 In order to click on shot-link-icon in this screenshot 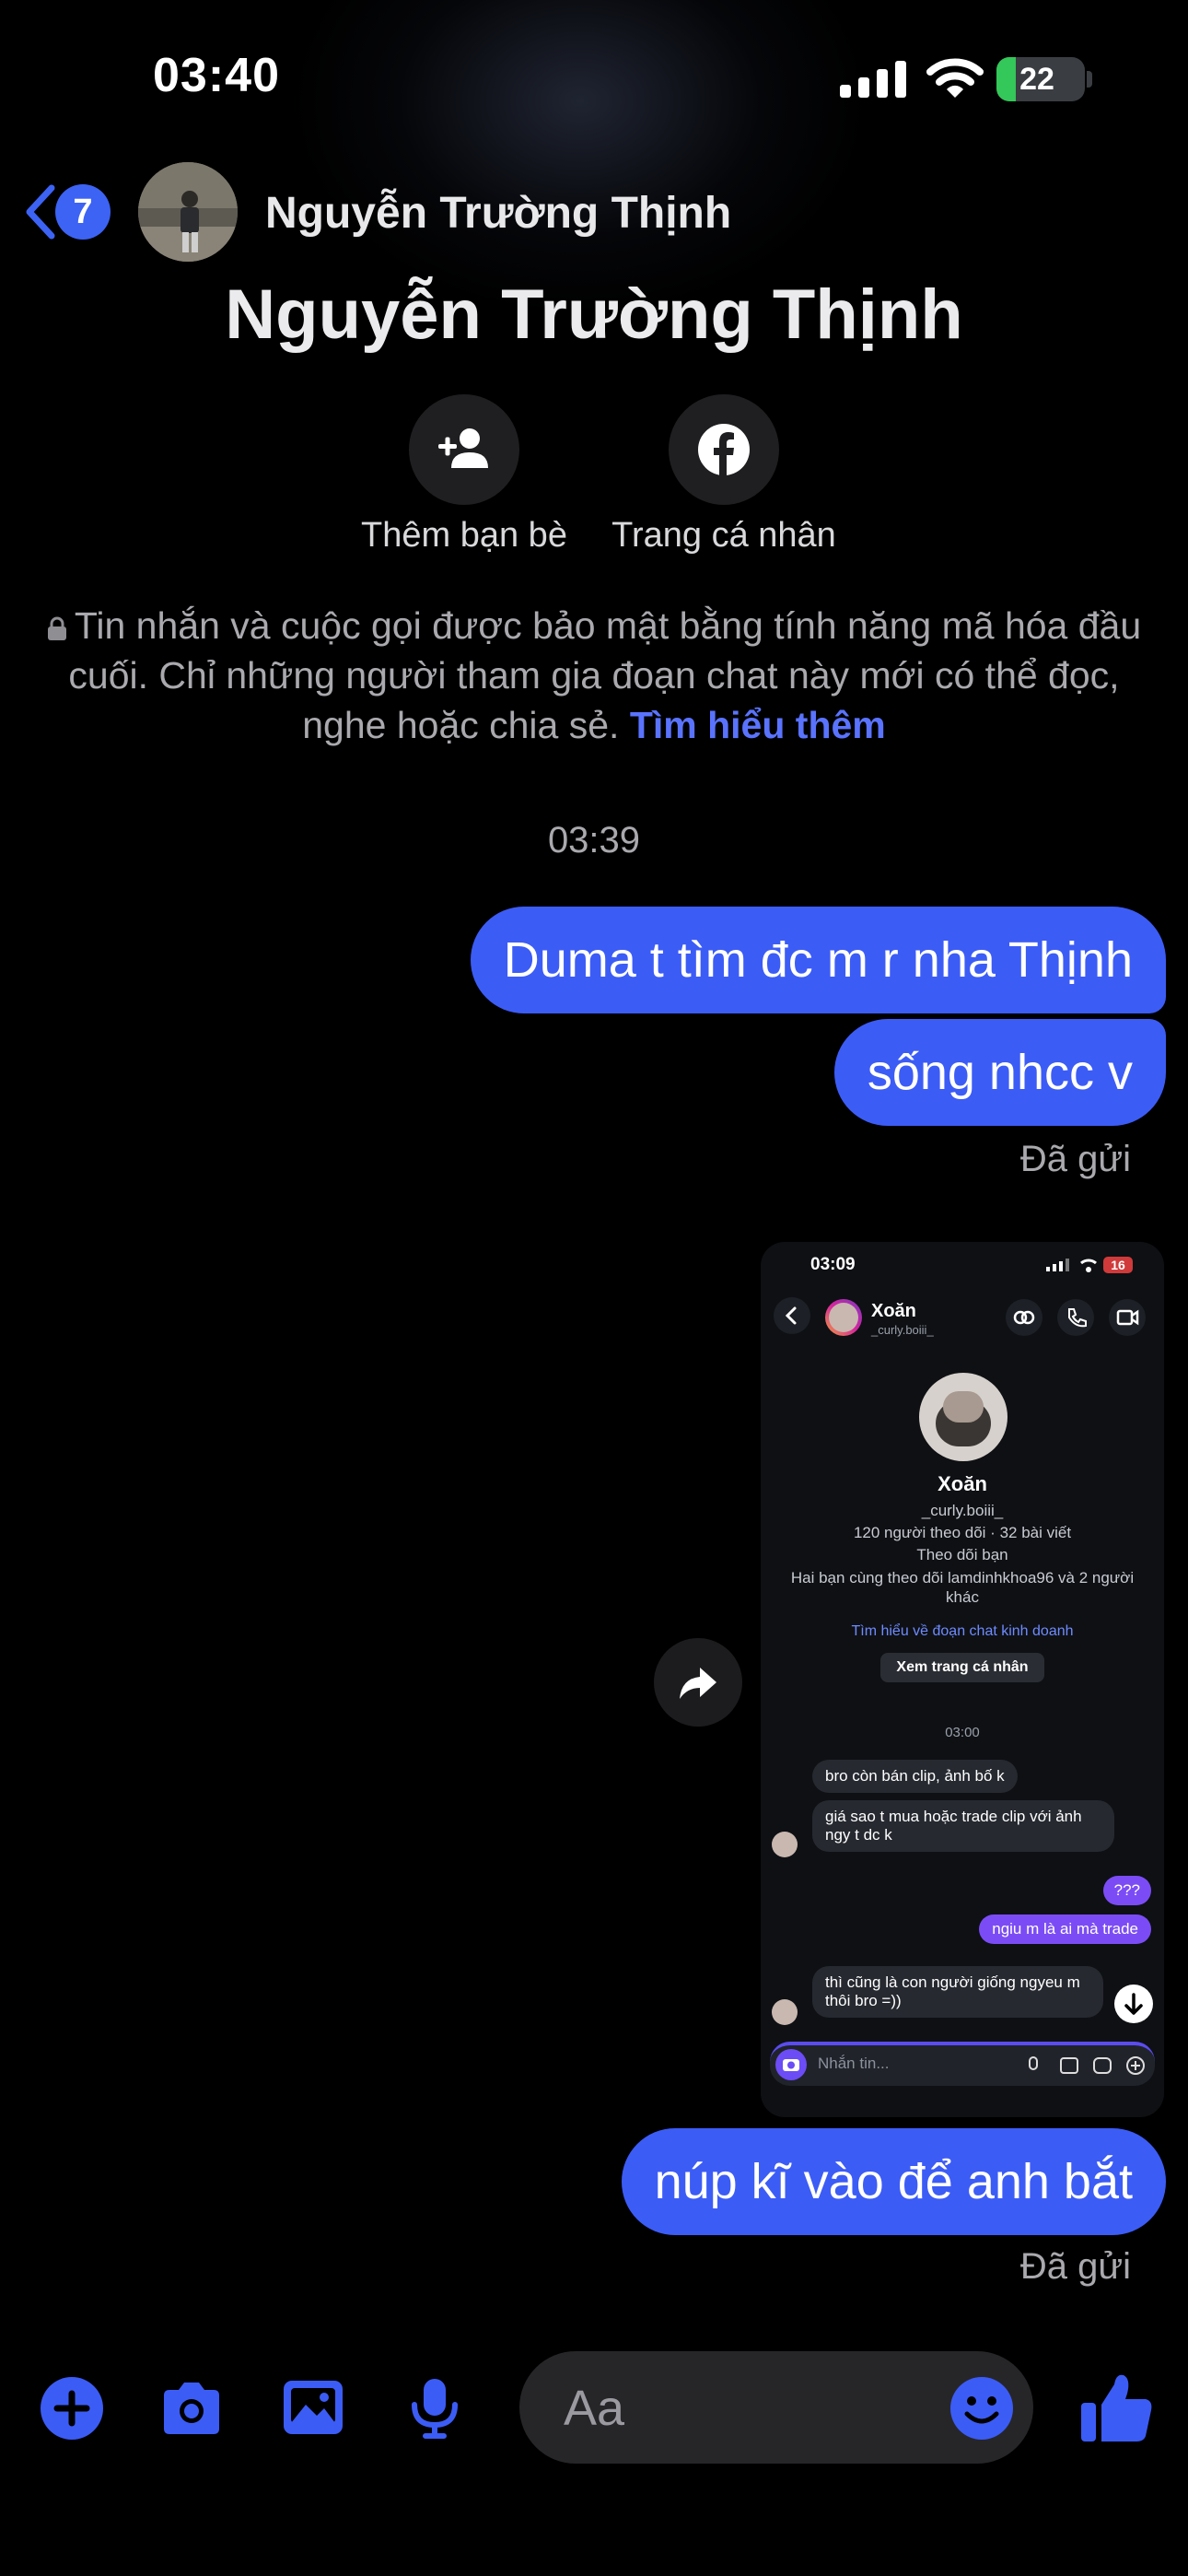, I will do `click(1024, 1317)`.